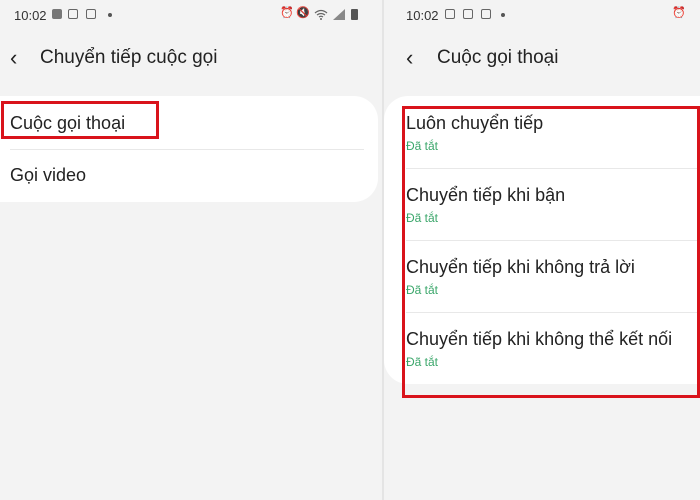  What do you see at coordinates (48, 175) in the screenshot?
I see `list-item-label: Gọi video` at bounding box center [48, 175].